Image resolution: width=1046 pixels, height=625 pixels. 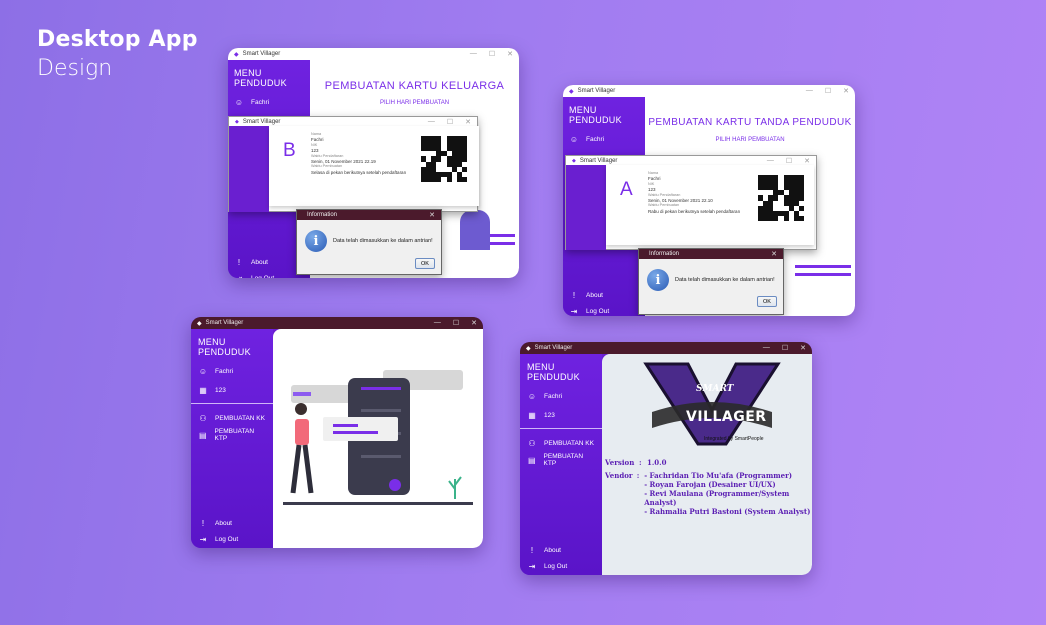 I want to click on queue-letter: A, so click(x=626, y=189).